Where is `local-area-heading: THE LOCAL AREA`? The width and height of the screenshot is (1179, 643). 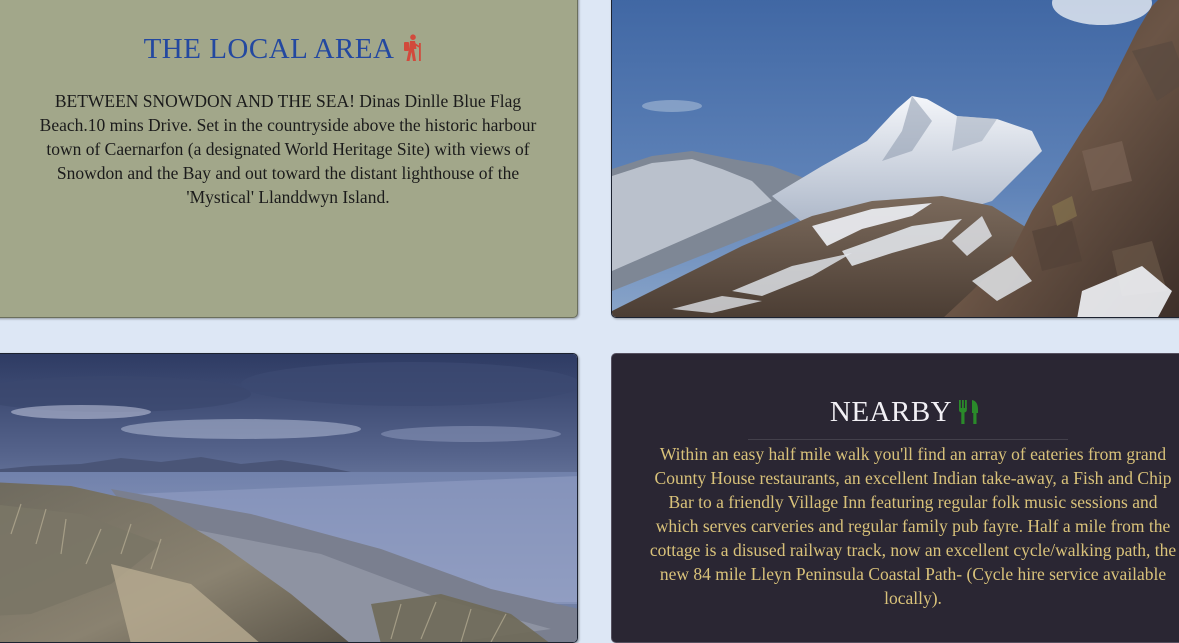
local-area-heading: THE LOCAL AREA is located at coordinates (288, 49).